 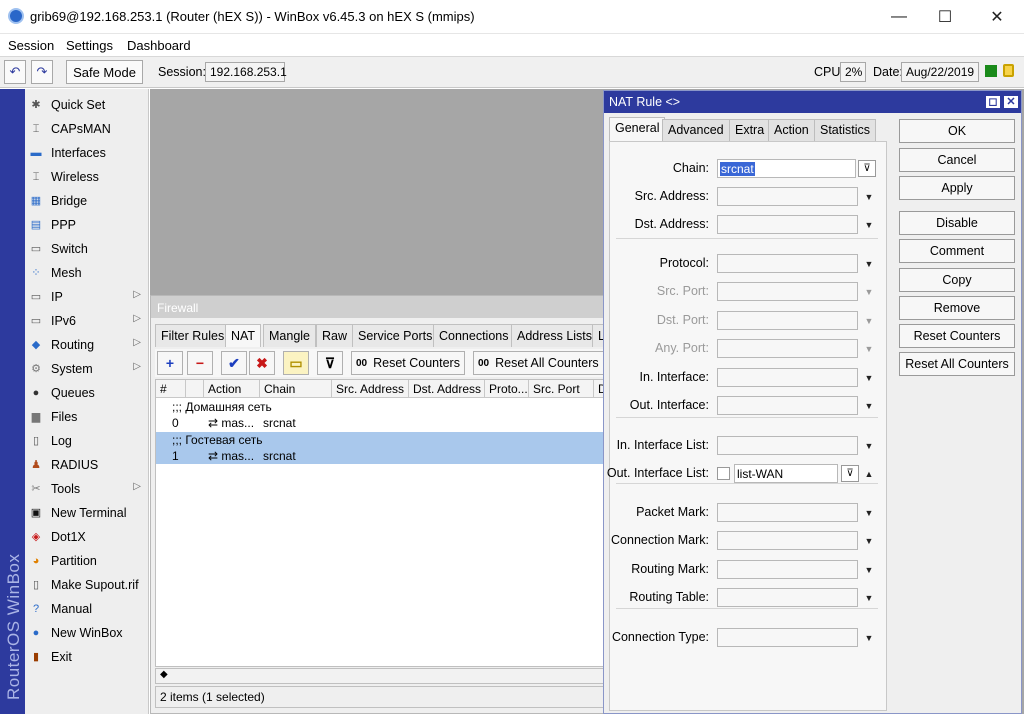 I want to click on tab-advanced: Advanced, so click(x=696, y=130).